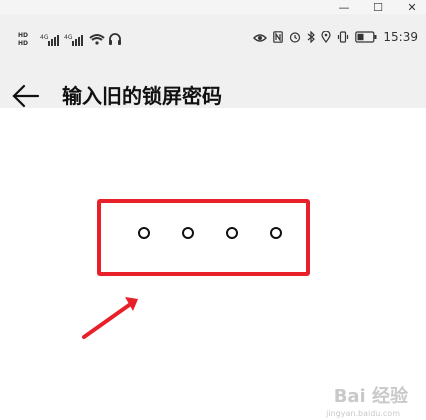  I want to click on hd-badge-1: HD, so click(23, 35).